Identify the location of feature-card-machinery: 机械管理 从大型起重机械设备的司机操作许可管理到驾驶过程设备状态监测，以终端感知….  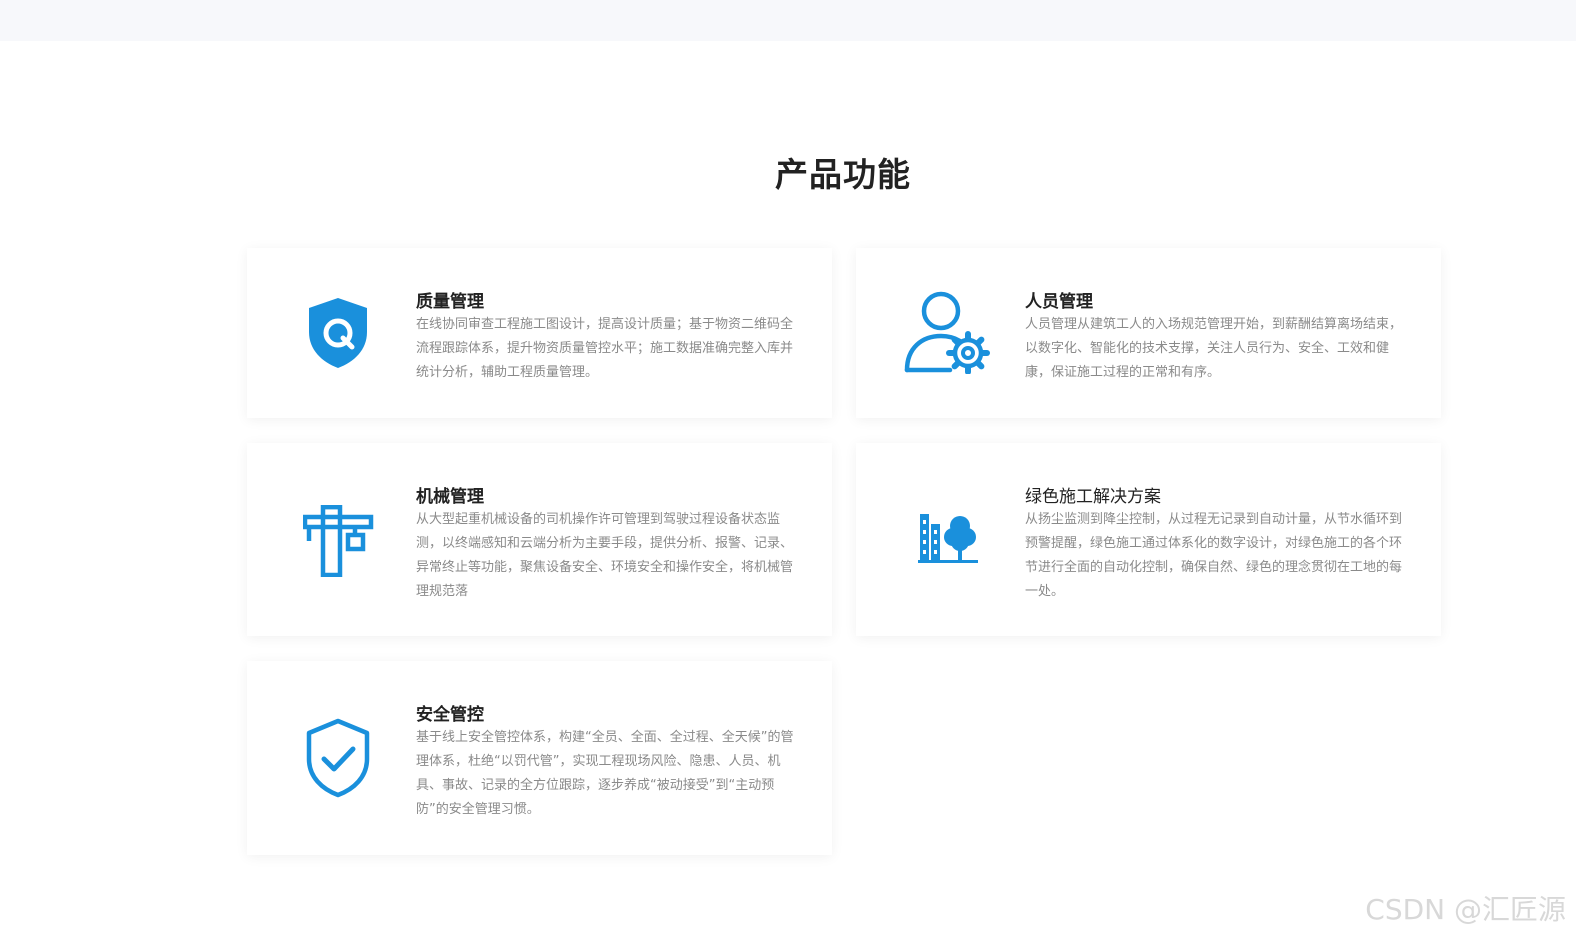
(539, 539).